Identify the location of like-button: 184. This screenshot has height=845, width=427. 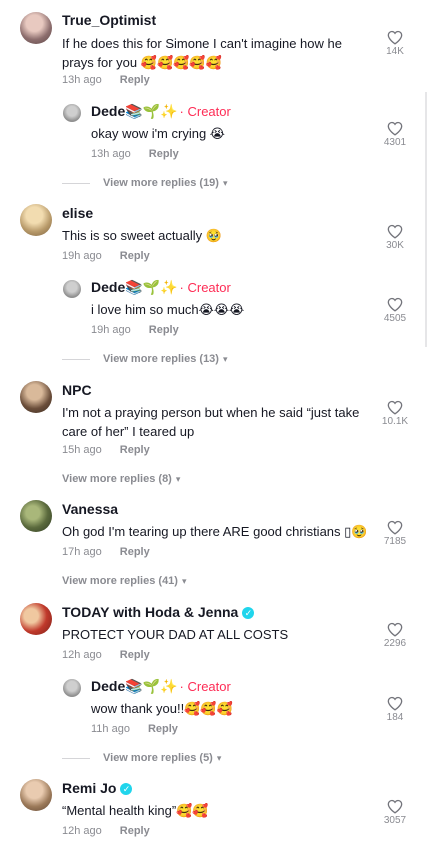
(395, 709).